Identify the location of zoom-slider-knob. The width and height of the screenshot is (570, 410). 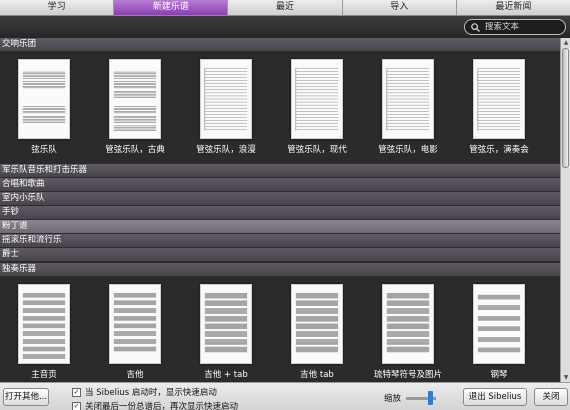
(430, 398).